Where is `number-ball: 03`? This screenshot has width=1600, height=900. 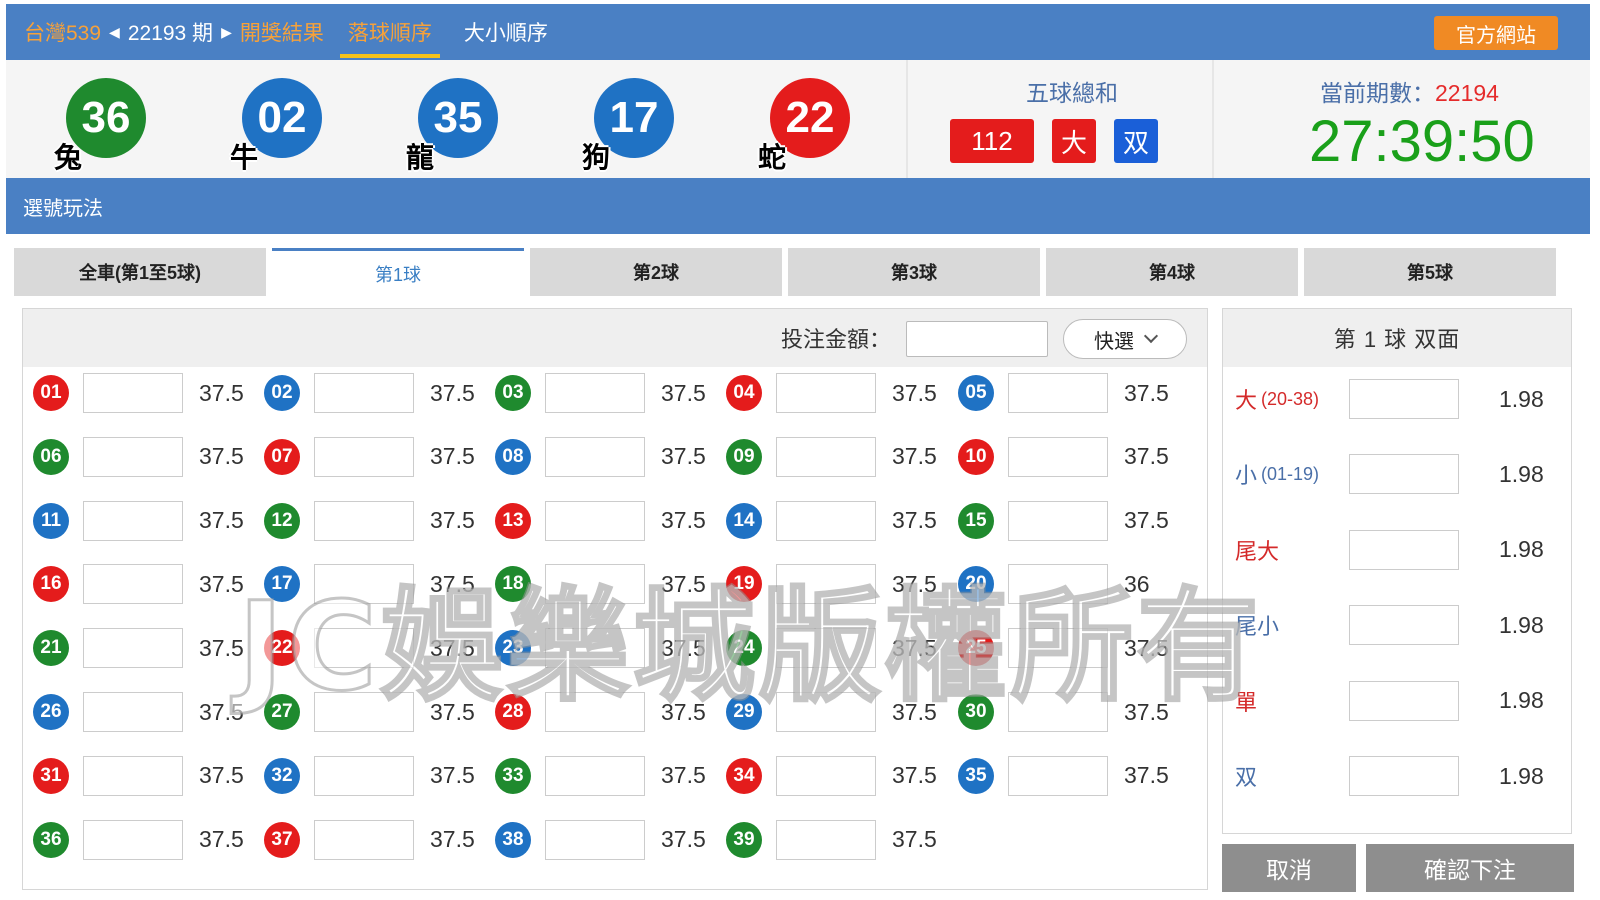 number-ball: 03 is located at coordinates (513, 393).